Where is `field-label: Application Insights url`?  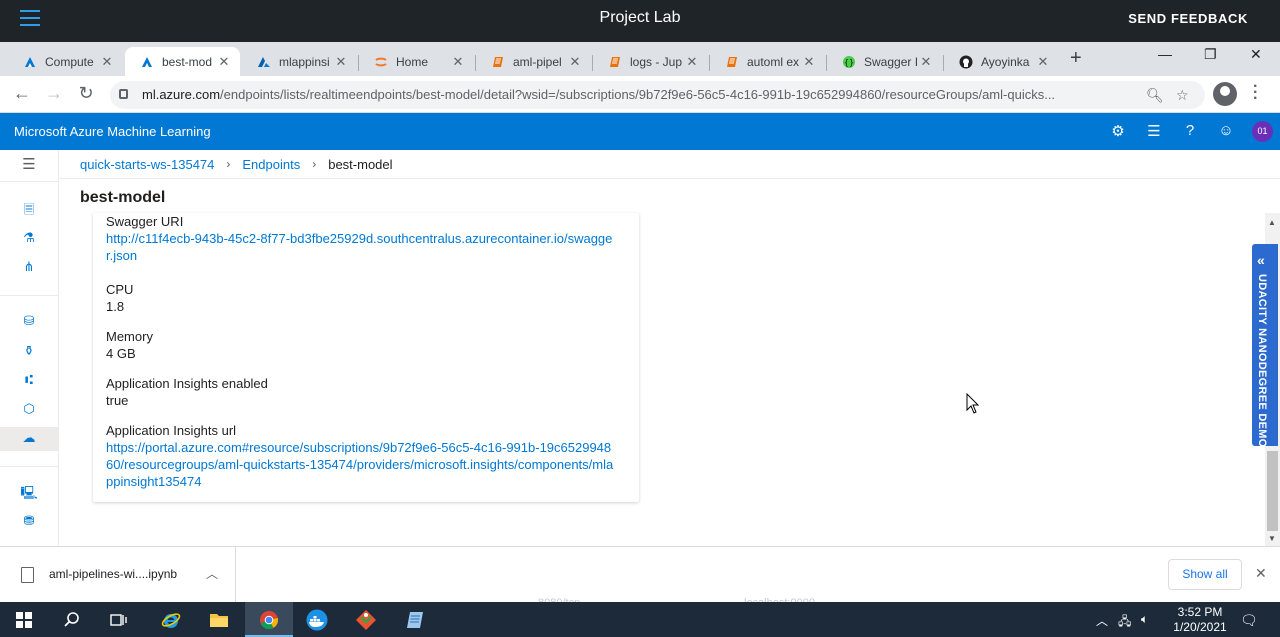
field-label: Application Insights url is located at coordinates (171, 430).